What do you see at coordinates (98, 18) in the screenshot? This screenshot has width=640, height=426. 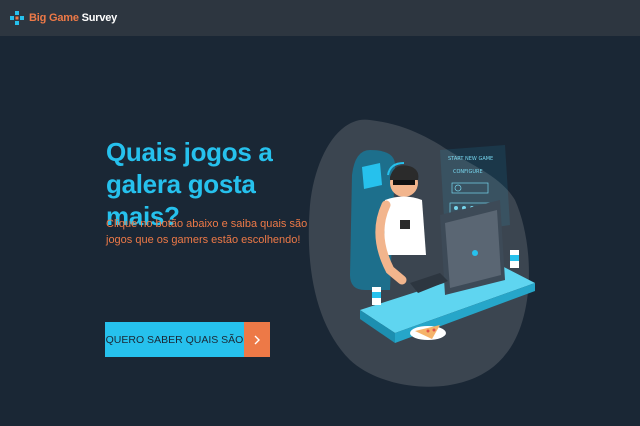 I see `brand-name-part2: Survey` at bounding box center [98, 18].